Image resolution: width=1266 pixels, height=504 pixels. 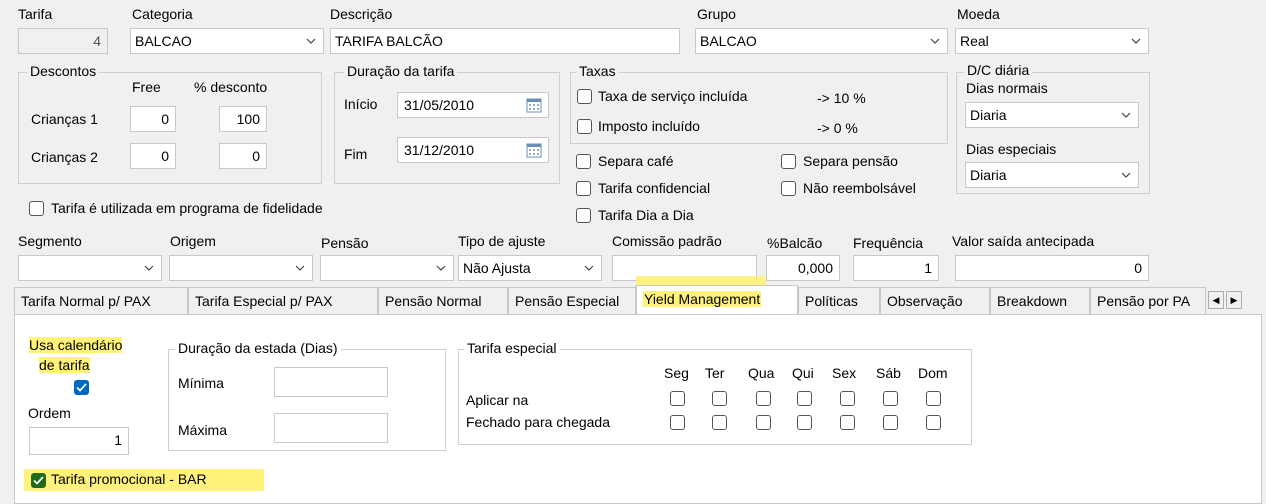 I want to click on comissao-label: Comissão padrão, so click(x=667, y=241).